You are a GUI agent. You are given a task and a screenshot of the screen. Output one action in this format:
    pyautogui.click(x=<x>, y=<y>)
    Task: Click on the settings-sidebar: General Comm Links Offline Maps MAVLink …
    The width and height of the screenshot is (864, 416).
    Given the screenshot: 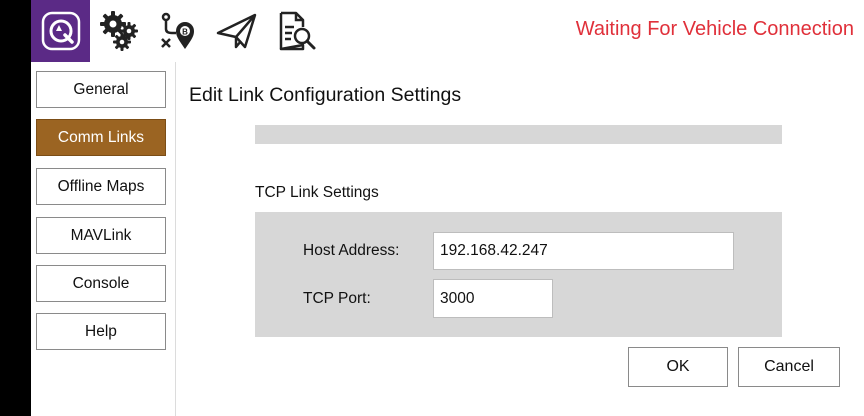 What is the action you would take?
    pyautogui.click(x=103, y=239)
    